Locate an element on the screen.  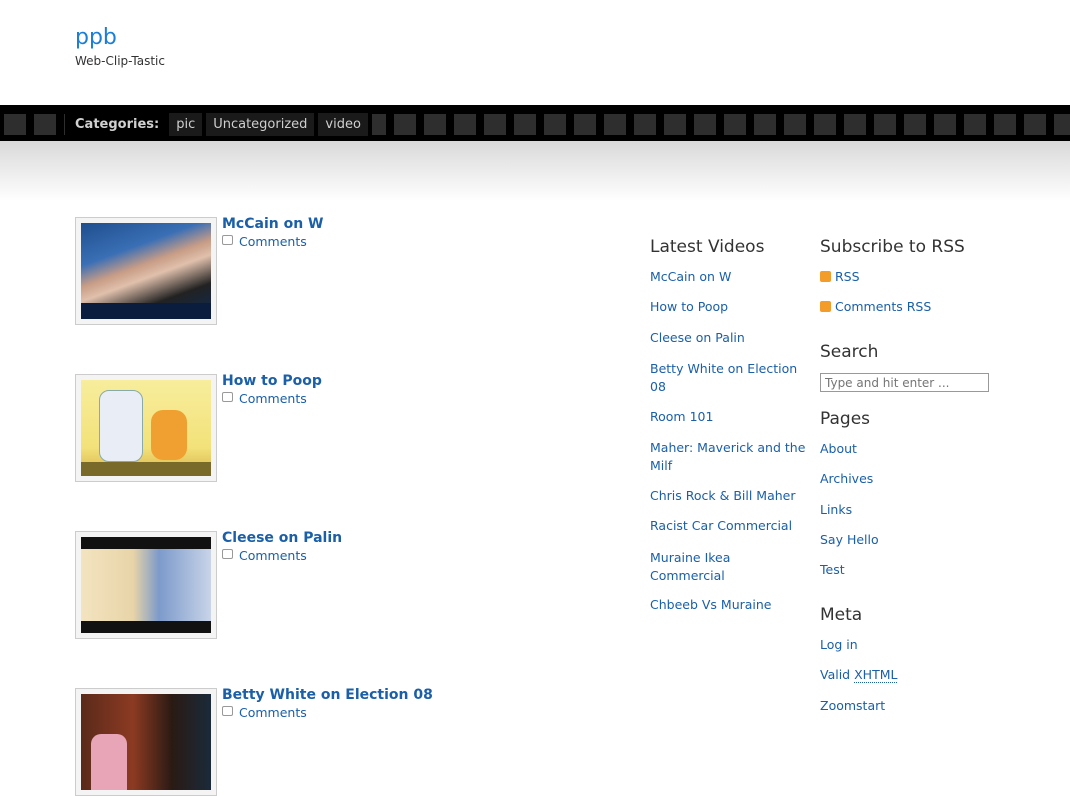
valid-xhtml-row: Valid XHTML is located at coordinates (859, 675).